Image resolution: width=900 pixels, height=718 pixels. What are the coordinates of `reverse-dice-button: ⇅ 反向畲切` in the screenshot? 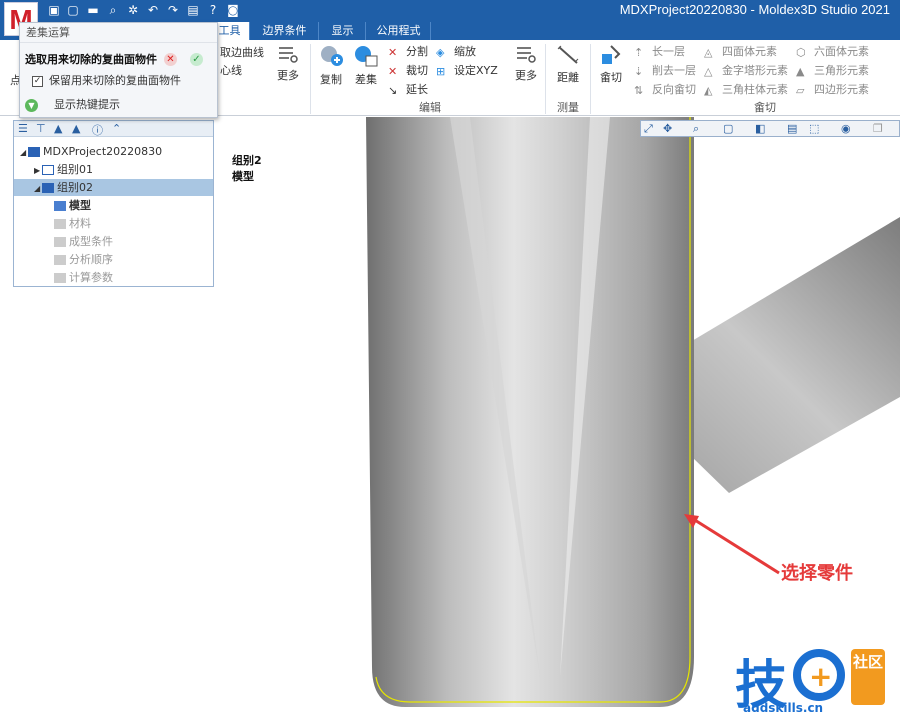 It's located at (665, 89).